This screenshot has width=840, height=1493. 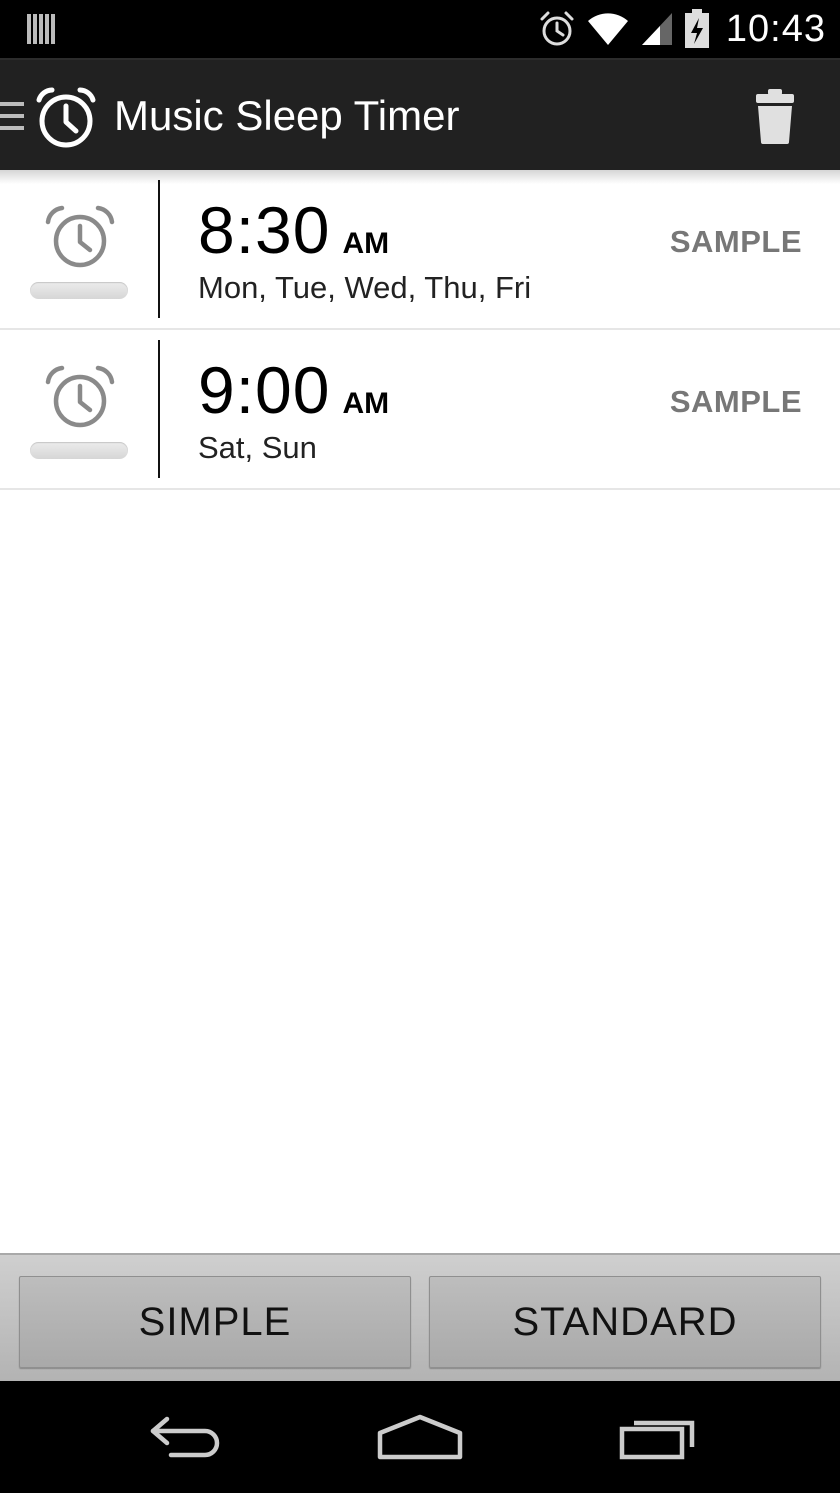 I want to click on barcode-icon, so click(x=41, y=29).